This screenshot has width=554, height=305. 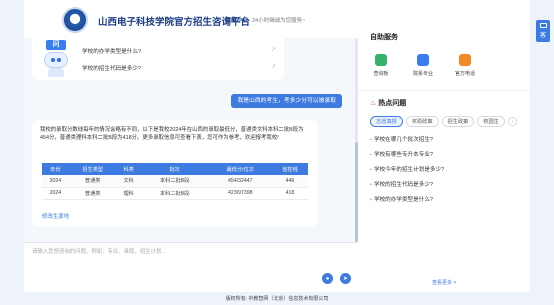 I want to click on tab-campus: 校园生, so click(x=491, y=121).